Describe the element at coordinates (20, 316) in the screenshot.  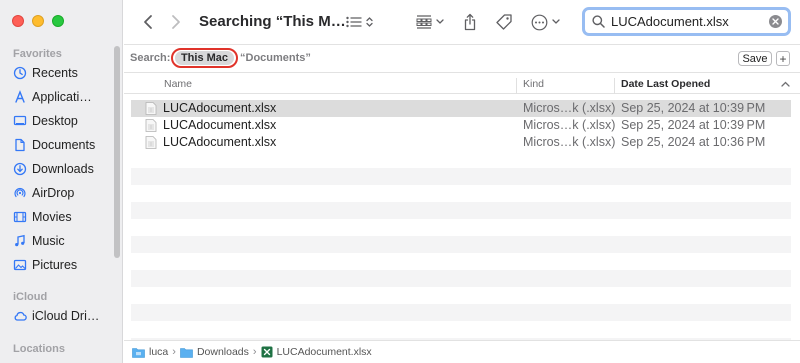
I see `cloud-icon` at that location.